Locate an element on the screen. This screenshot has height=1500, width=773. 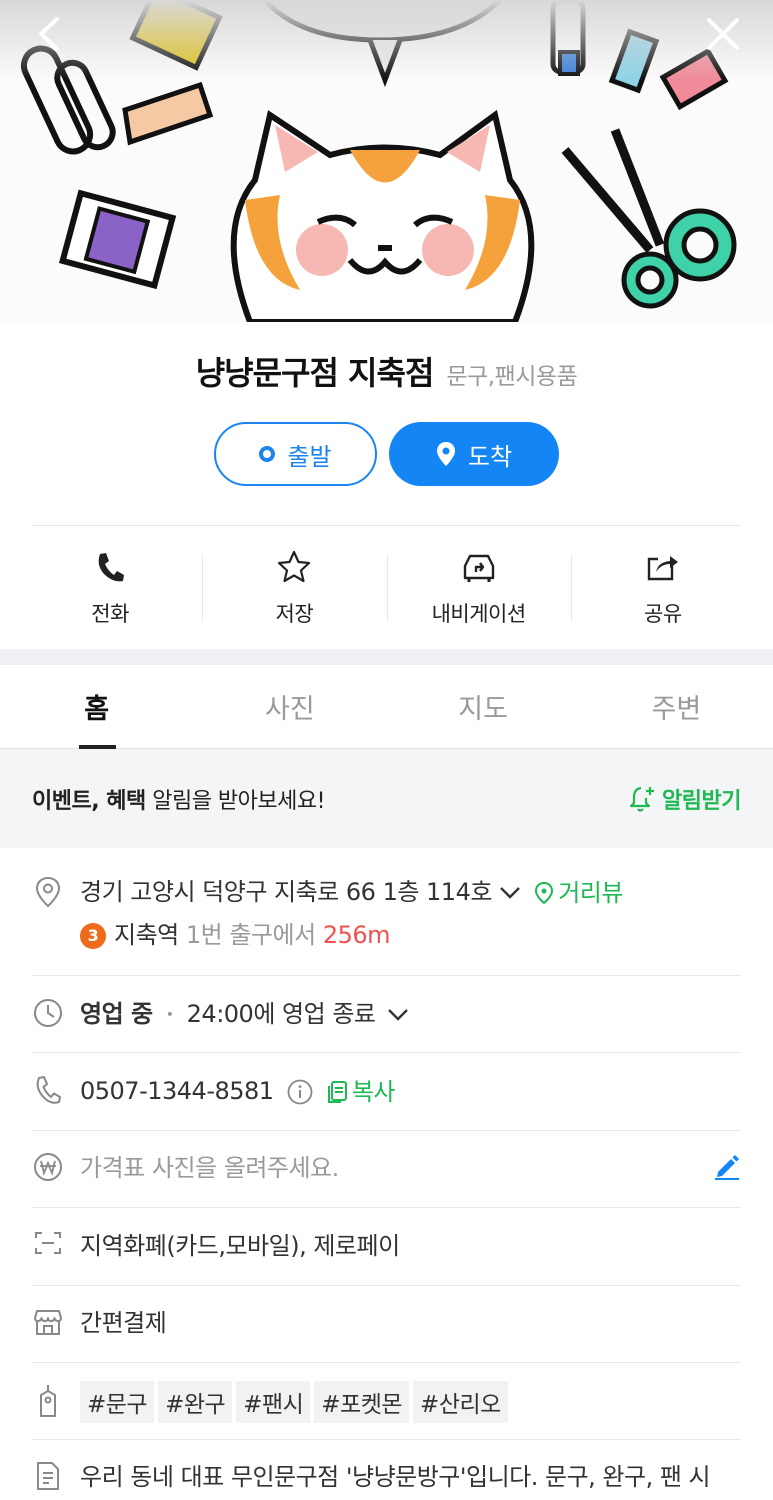
street-view-label: 거리뷰 is located at coordinates (590, 893).